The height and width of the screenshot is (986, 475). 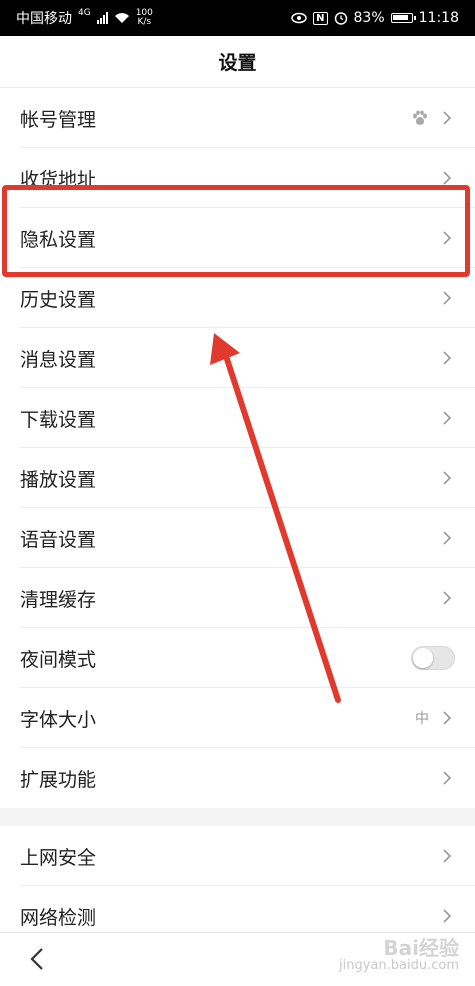 I want to click on status-bar: 中国移动 4G 100 K/s N 83% 11:18, so click(x=237, y=18).